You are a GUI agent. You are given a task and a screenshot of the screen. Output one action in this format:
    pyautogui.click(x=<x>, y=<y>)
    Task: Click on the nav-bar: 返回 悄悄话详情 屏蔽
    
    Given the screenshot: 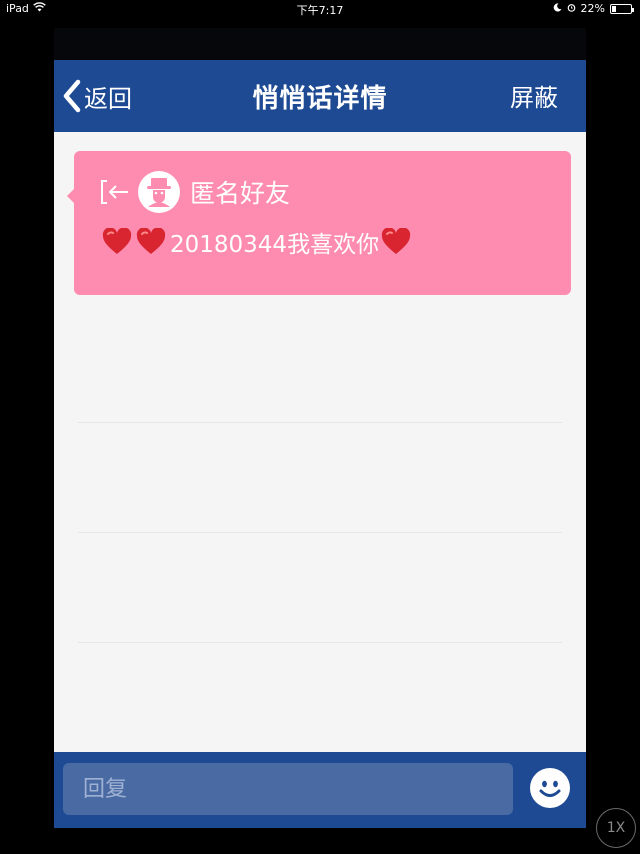 What is the action you would take?
    pyautogui.click(x=320, y=96)
    